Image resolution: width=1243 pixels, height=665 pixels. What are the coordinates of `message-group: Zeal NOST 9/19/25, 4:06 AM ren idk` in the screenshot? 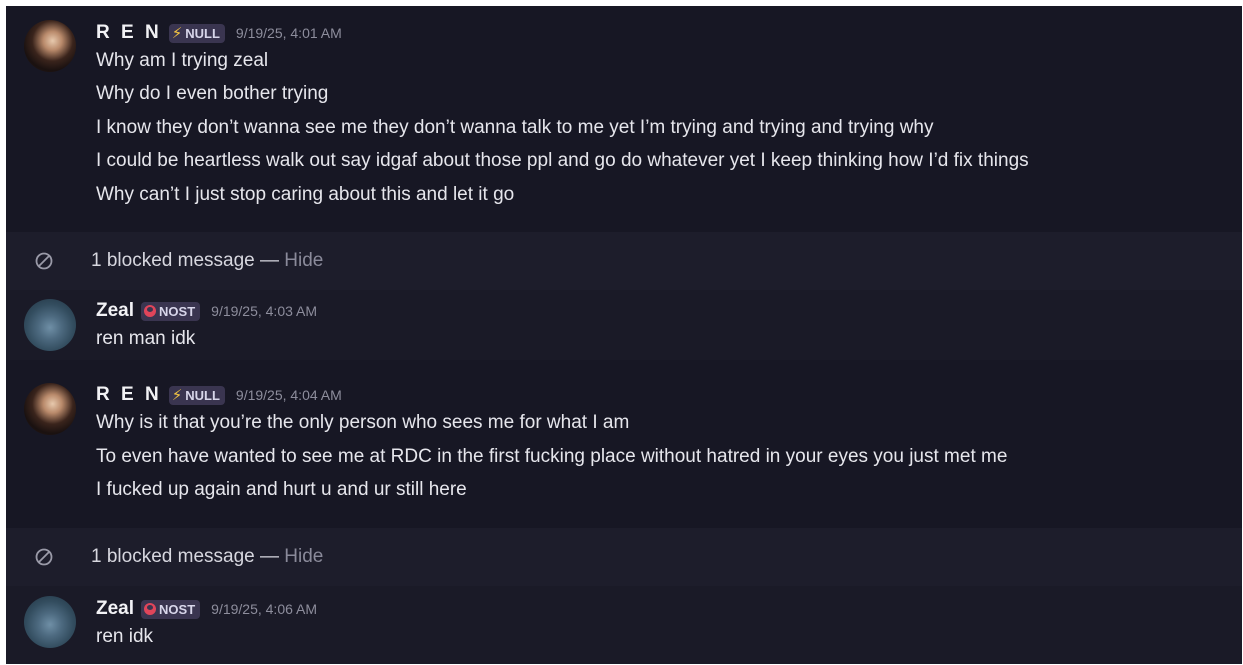 It's located at (624, 625).